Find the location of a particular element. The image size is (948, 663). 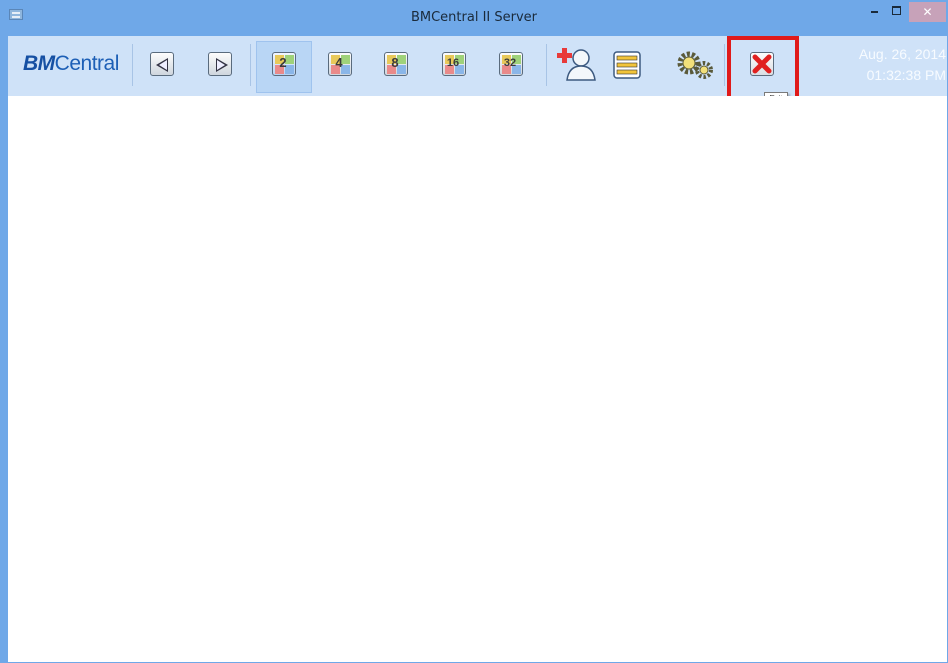

layout-16-button: 16 is located at coordinates (455, 65).